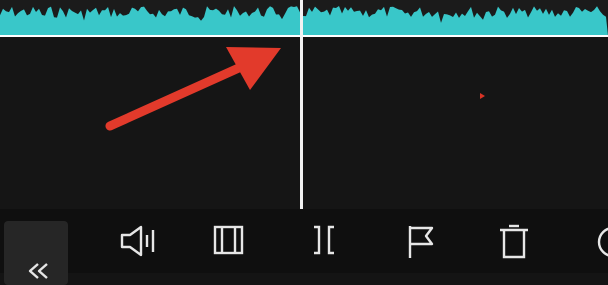 This screenshot has width=608, height=285. What do you see at coordinates (514, 241) in the screenshot?
I see `trash-icon` at bounding box center [514, 241].